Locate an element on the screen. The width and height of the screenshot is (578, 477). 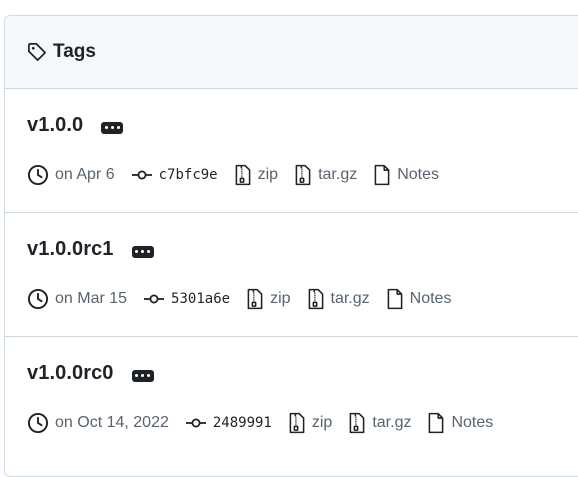
commit-link: 2489991 is located at coordinates (228, 423).